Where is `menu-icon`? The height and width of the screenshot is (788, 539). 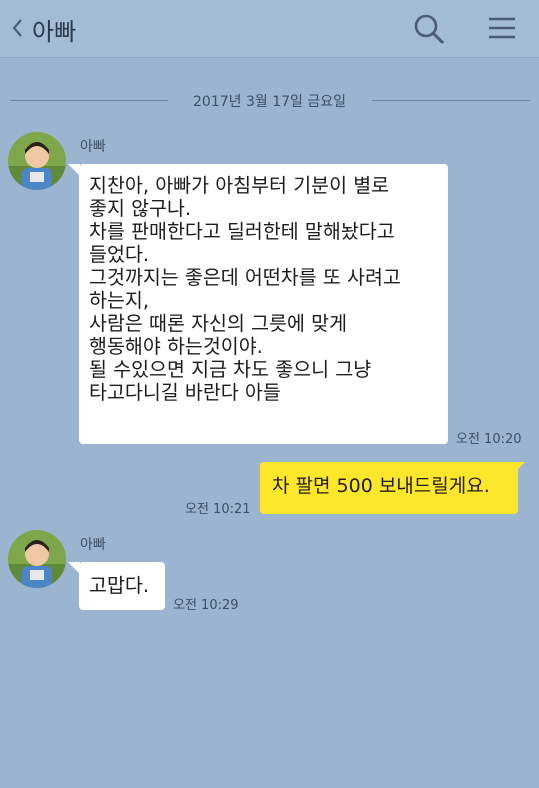
menu-icon is located at coordinates (502, 28).